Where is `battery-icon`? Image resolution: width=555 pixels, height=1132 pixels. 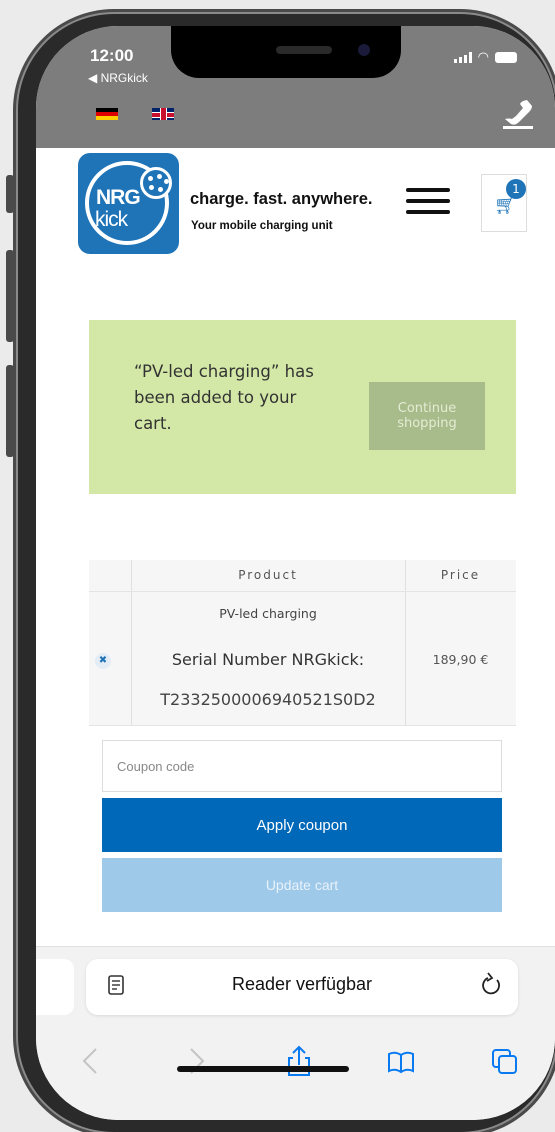 battery-icon is located at coordinates (506, 57).